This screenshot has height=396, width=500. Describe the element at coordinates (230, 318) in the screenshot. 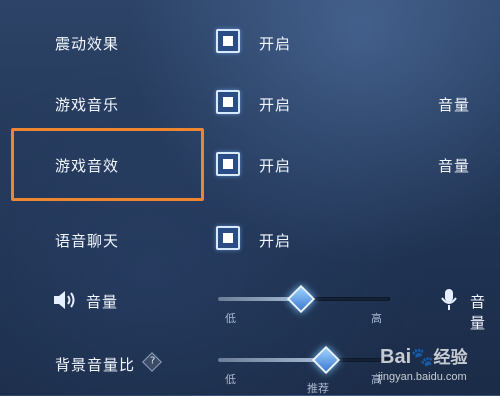

I see `volume-low-label: 低` at that location.